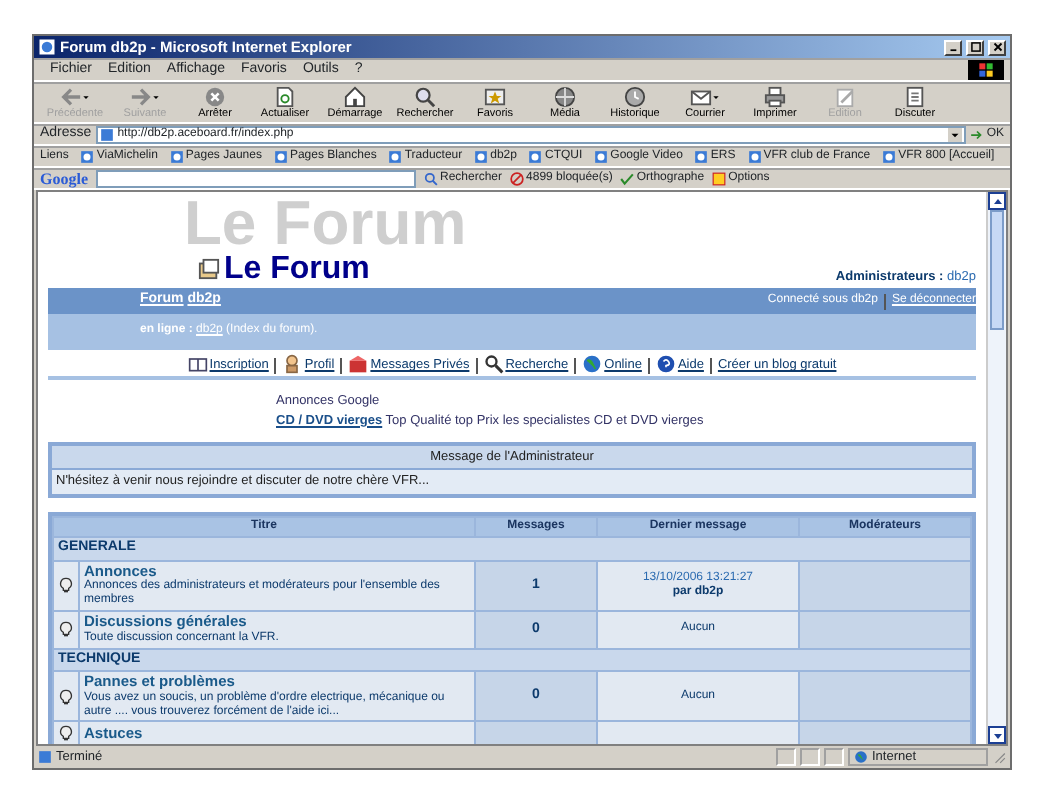 The height and width of the screenshot is (800, 1060). What do you see at coordinates (955, 135) in the screenshot?
I see `dropdown-arrow-icon` at bounding box center [955, 135].